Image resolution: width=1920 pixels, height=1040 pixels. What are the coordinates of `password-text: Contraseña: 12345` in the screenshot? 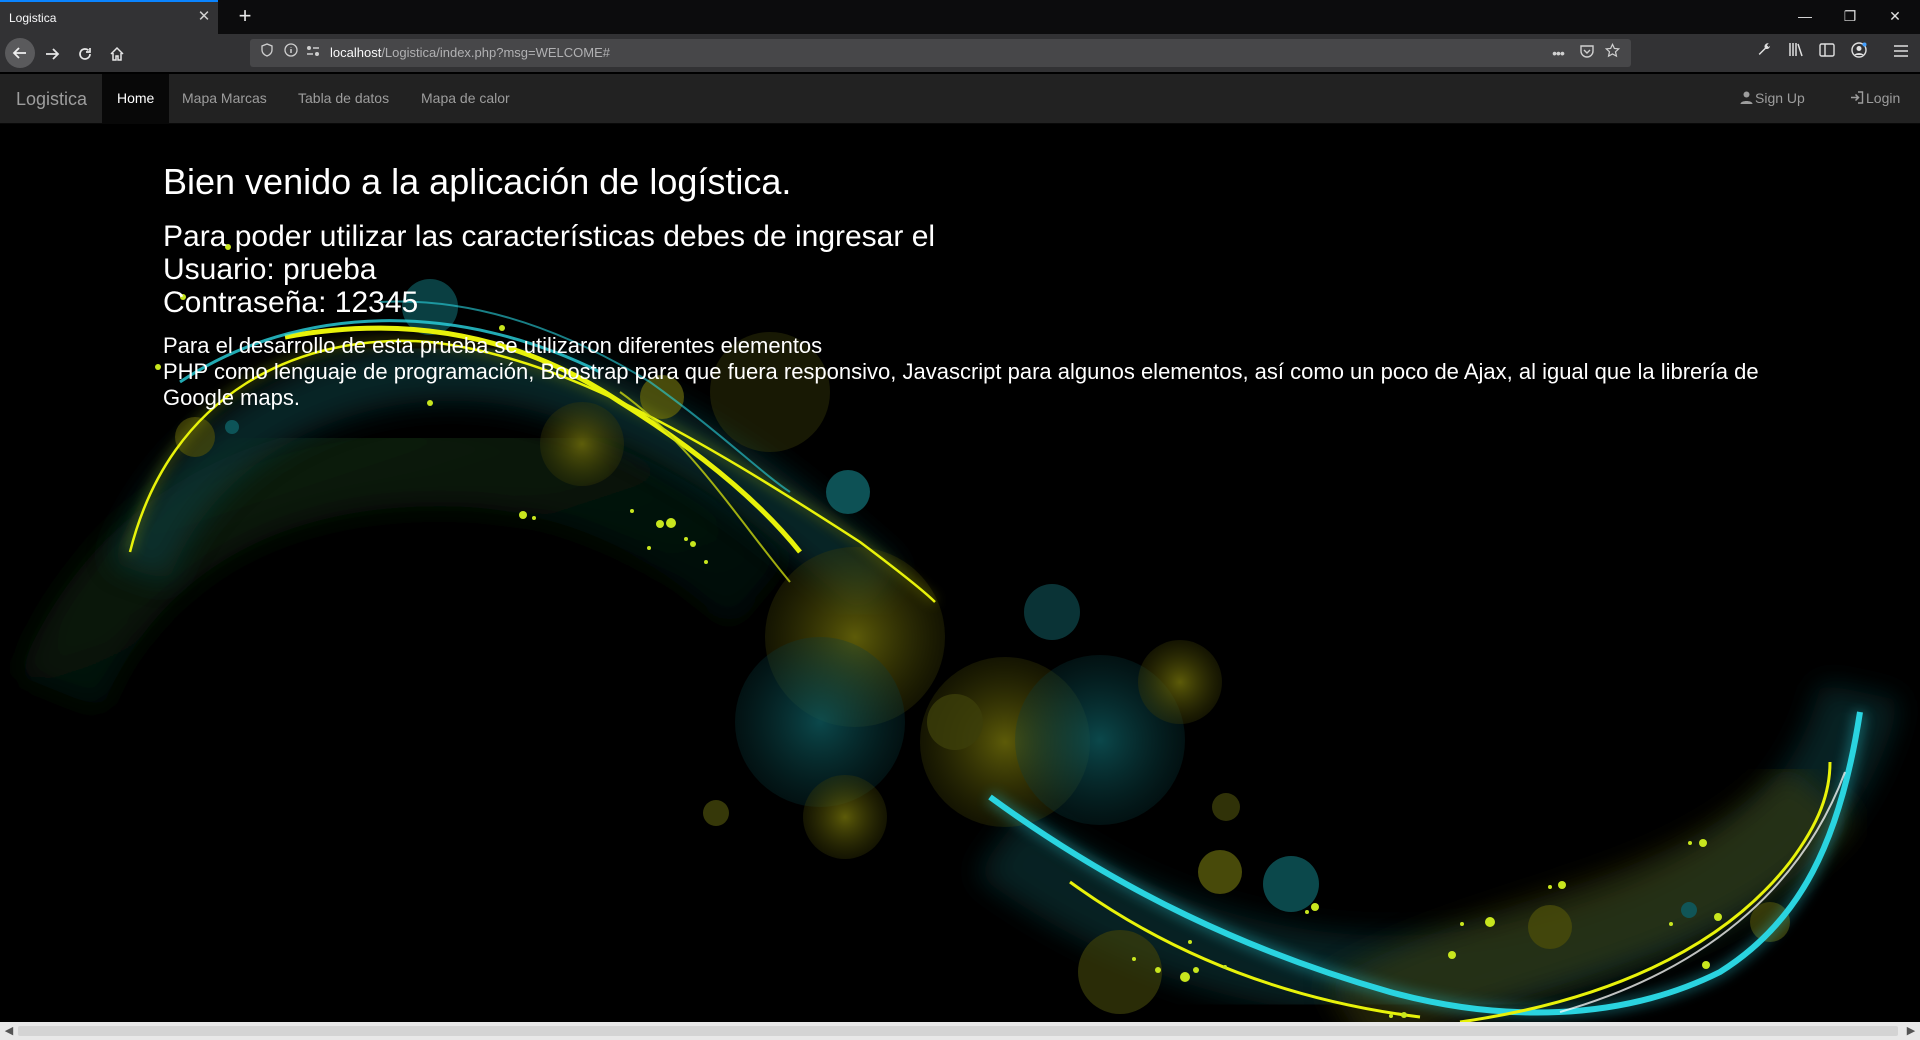 It's located at (291, 302).